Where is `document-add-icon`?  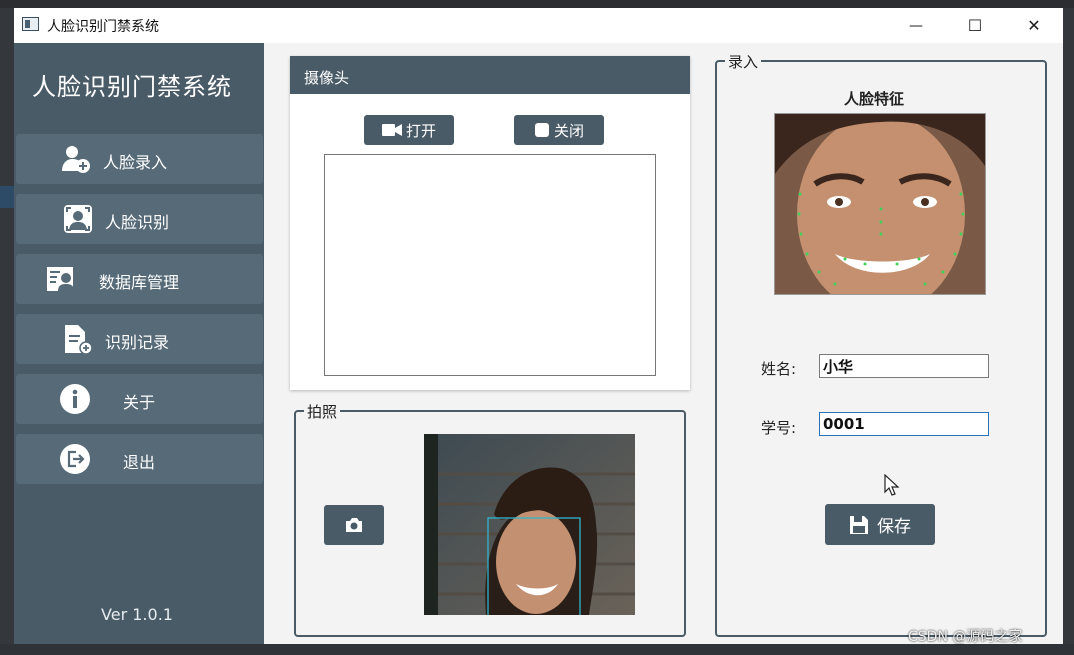 document-add-icon is located at coordinates (79, 340).